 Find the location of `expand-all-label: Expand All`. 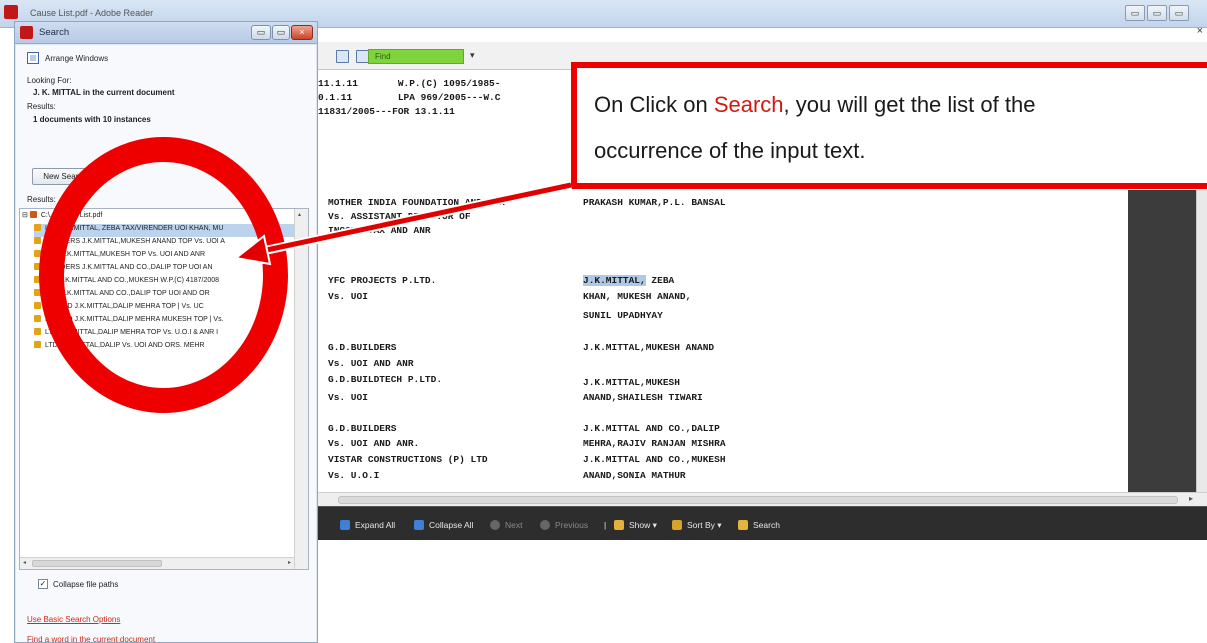

expand-all-label: Expand All is located at coordinates (375, 525).